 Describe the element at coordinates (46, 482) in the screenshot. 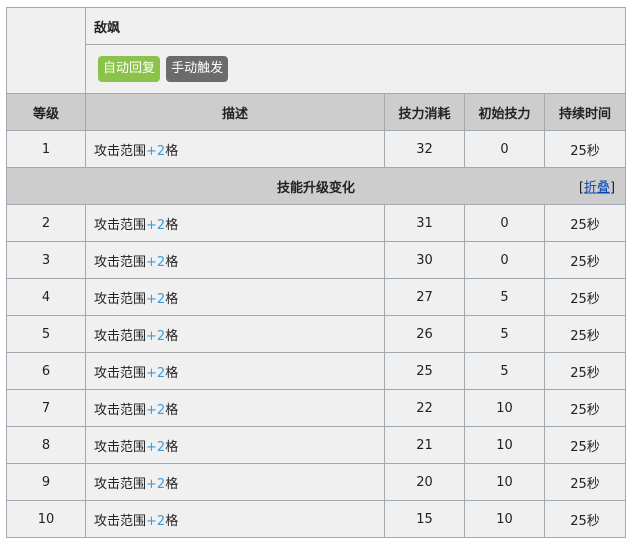

I see `level-cell: 9` at that location.